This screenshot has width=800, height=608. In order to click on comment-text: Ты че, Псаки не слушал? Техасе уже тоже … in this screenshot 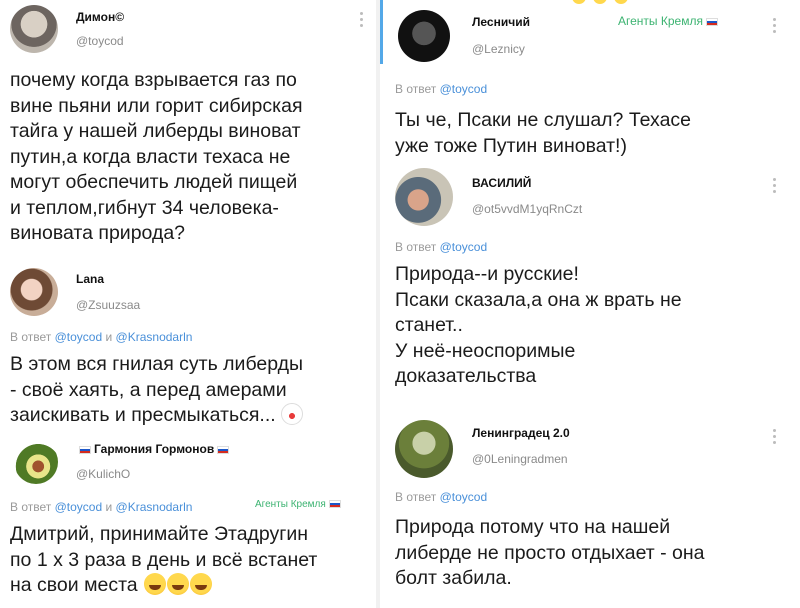, I will do `click(543, 133)`.